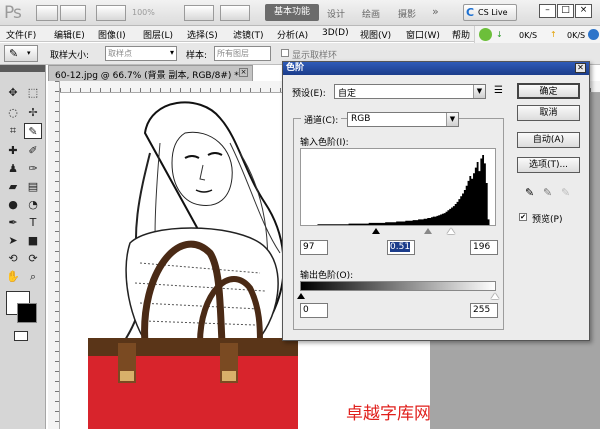  What do you see at coordinates (547, 192) in the screenshot?
I see `gray-point-eyedropper-icon: ✎` at bounding box center [547, 192].